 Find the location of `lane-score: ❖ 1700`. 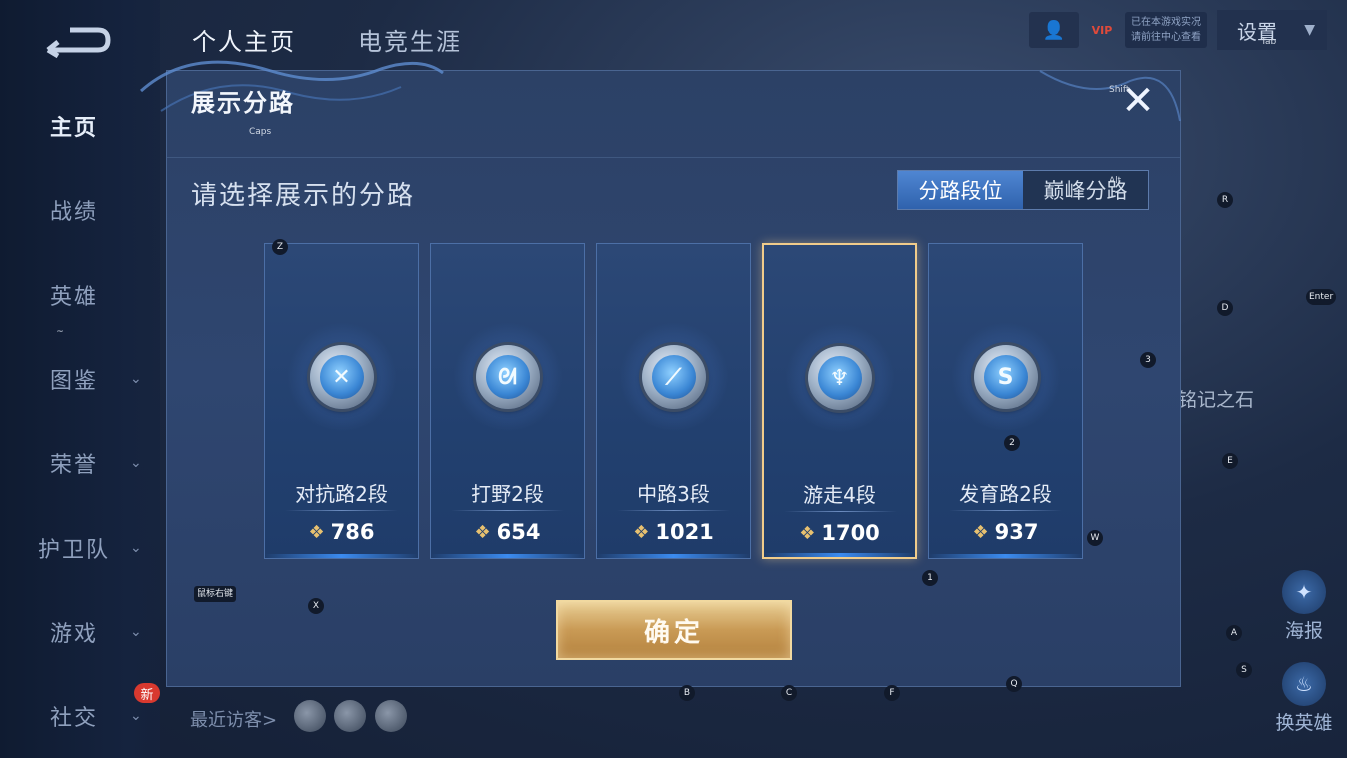

lane-score: ❖ 1700 is located at coordinates (839, 533).